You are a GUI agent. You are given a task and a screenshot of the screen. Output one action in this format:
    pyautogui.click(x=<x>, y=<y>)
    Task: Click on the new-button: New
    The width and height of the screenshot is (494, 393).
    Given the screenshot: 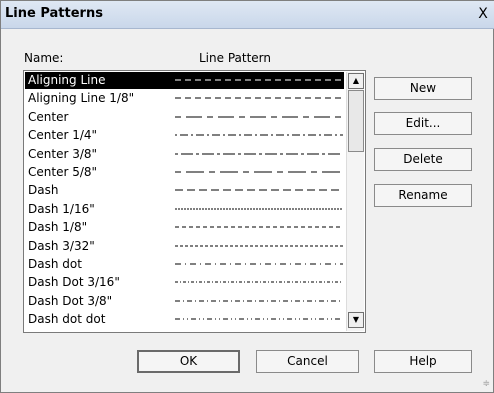 What is the action you would take?
    pyautogui.click(x=423, y=88)
    